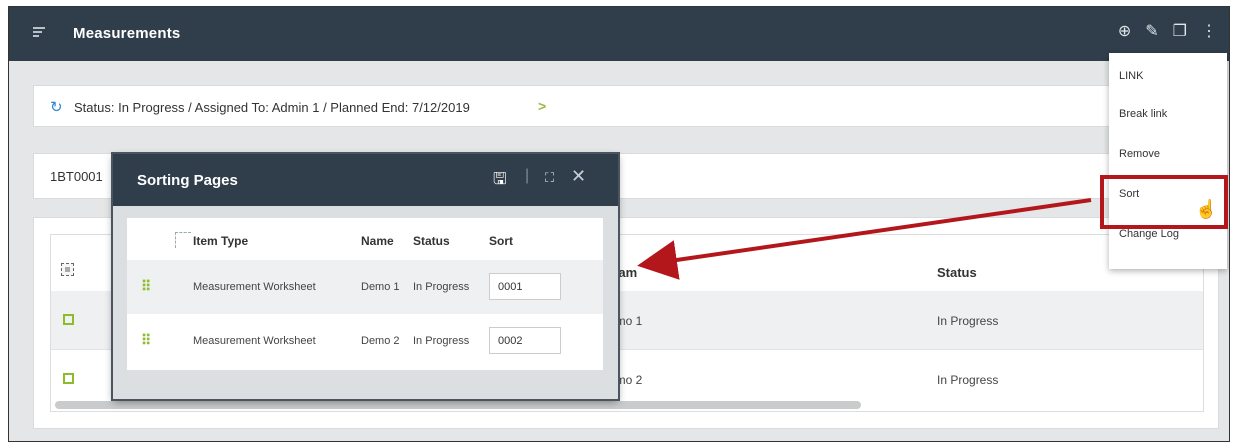 The width and height of the screenshot is (1236, 447). I want to click on column-header-item-type: Item Type, so click(221, 241).